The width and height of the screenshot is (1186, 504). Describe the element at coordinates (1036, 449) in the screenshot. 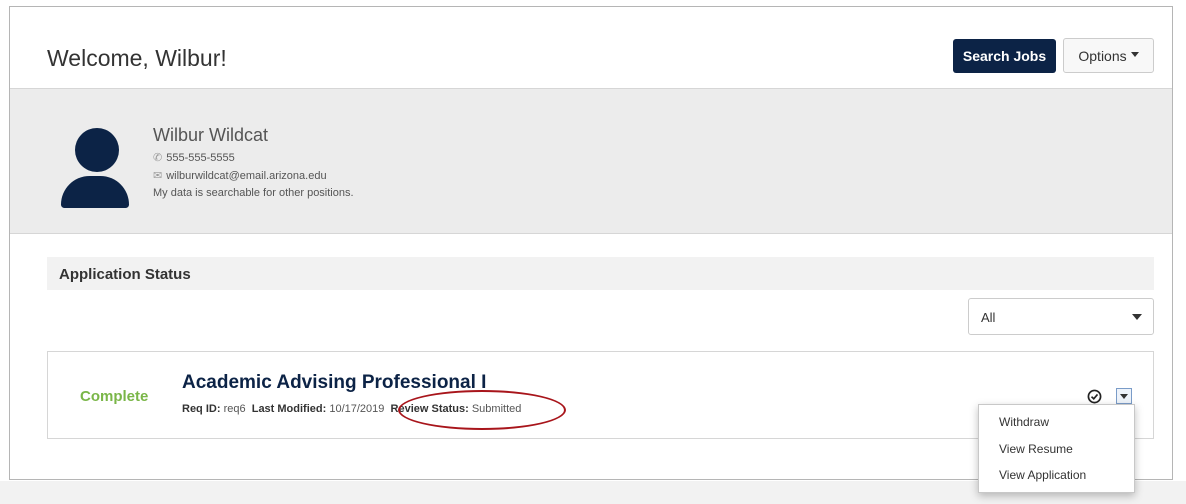

I see `menu-item-view-resume: View Resume` at that location.